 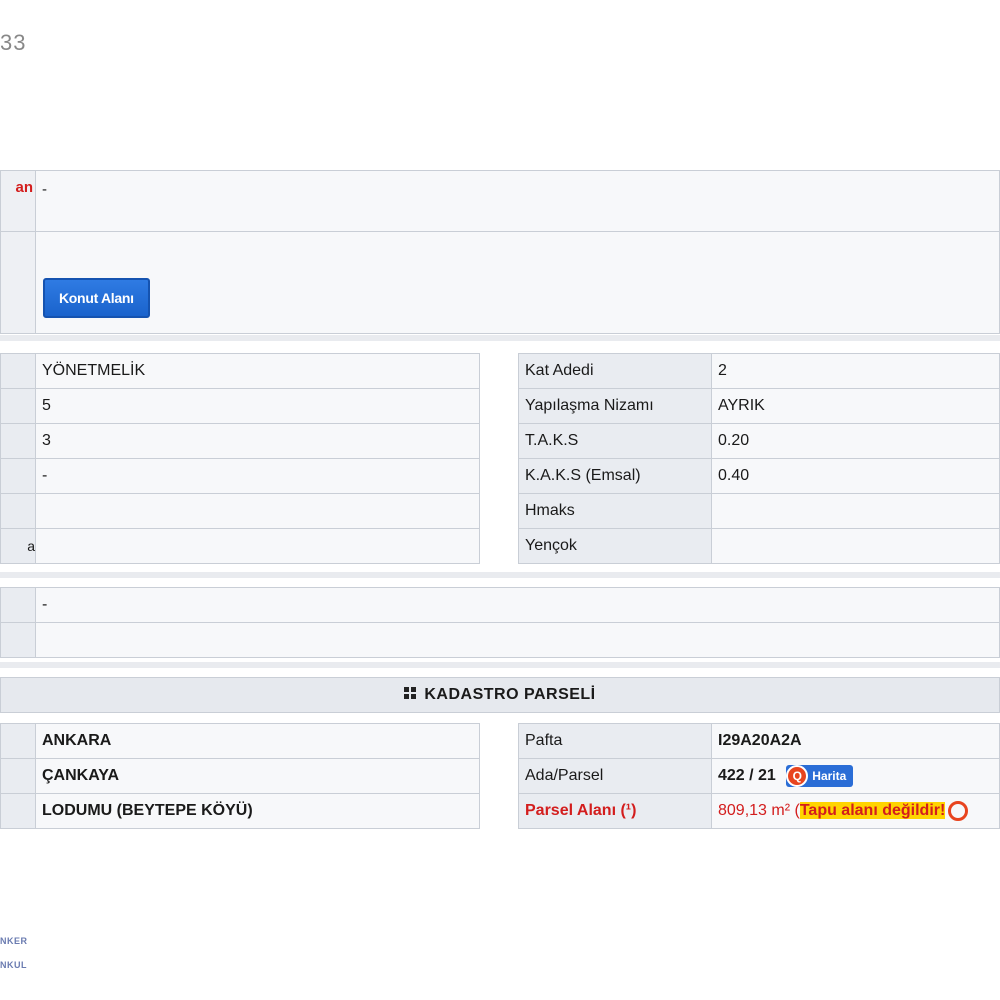 What do you see at coordinates (615, 441) in the screenshot?
I see `taks-label: T.A.K.S` at bounding box center [615, 441].